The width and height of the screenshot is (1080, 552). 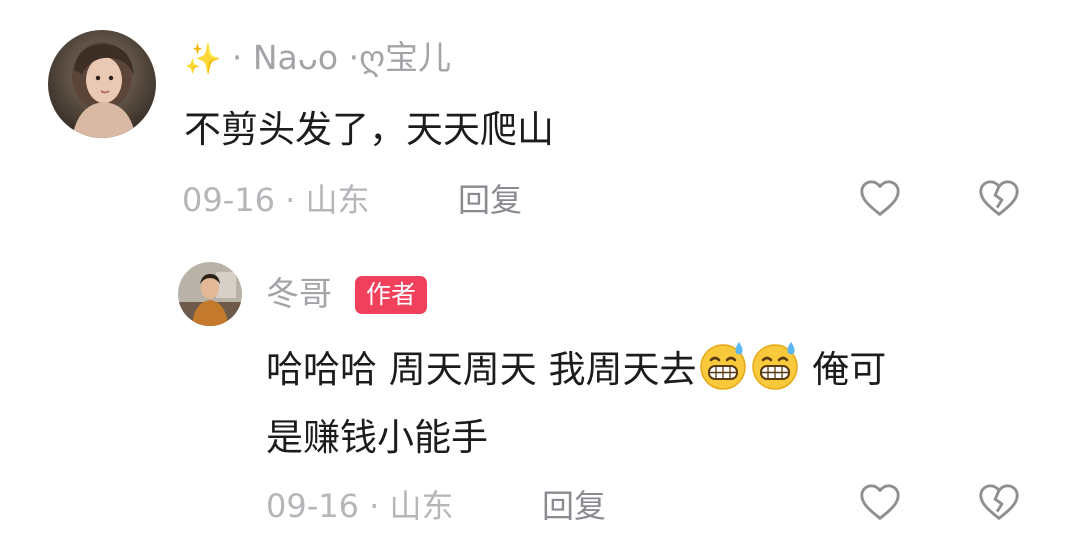 What do you see at coordinates (391, 295) in the screenshot?
I see `author-badge: 作者` at bounding box center [391, 295].